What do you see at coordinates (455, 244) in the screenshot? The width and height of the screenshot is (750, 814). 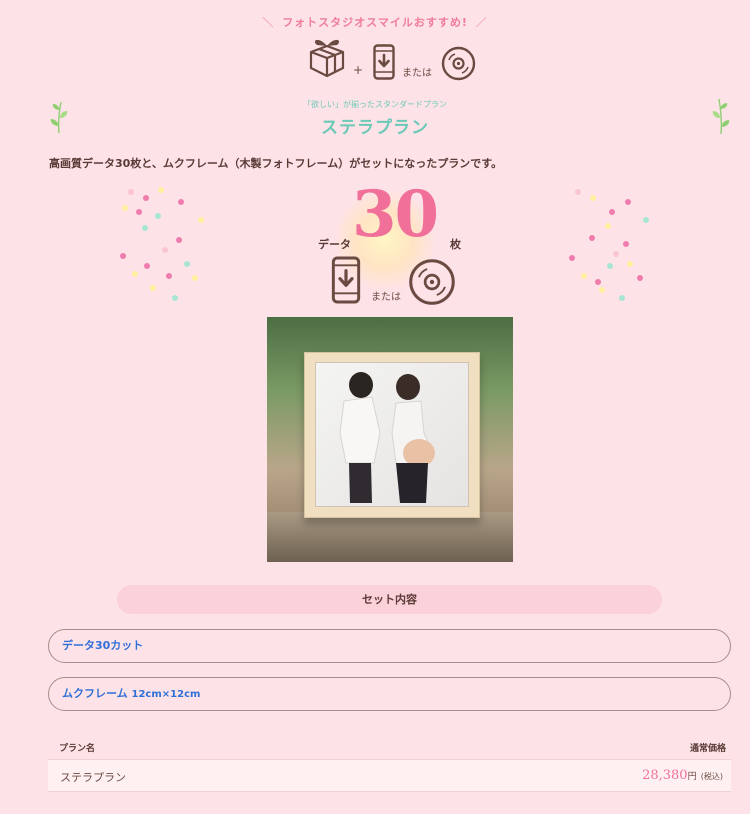 I see `count-unit: 枚` at bounding box center [455, 244].